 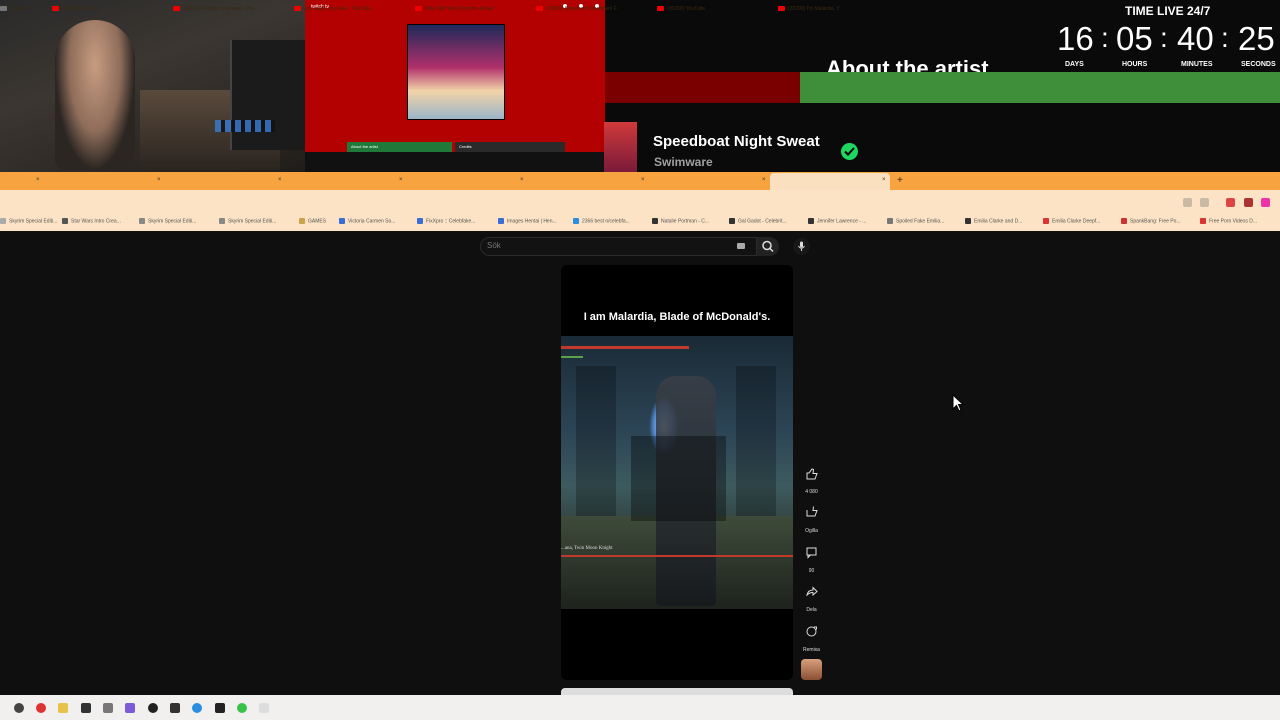 I want to click on bookmark-item: GAMES, so click(x=312, y=221).